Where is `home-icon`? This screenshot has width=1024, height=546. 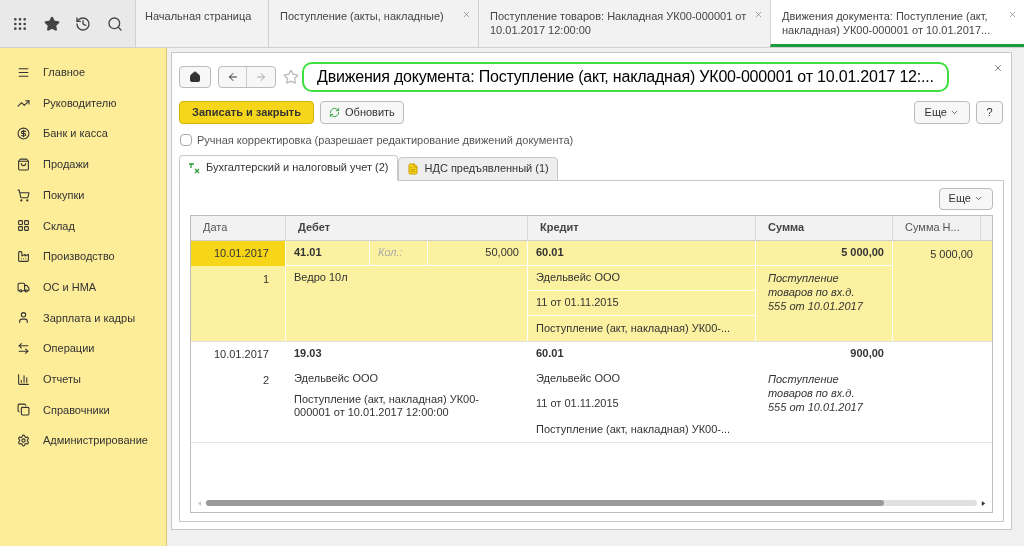
home-icon is located at coordinates (195, 77).